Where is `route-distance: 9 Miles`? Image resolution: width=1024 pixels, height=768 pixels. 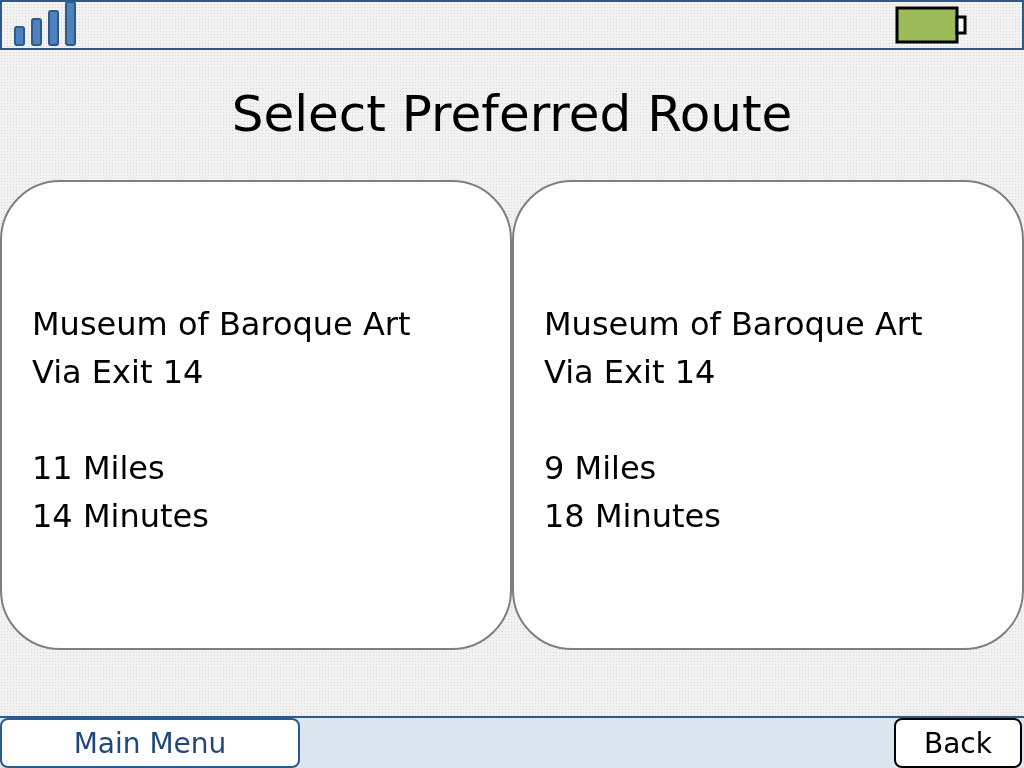 route-distance: 9 Miles is located at coordinates (601, 468).